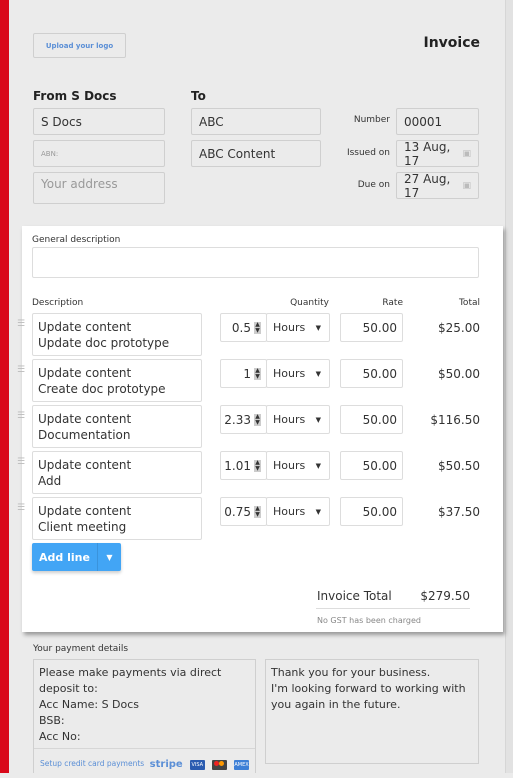  I want to click on quantity-value: 2.33, so click(237, 419).